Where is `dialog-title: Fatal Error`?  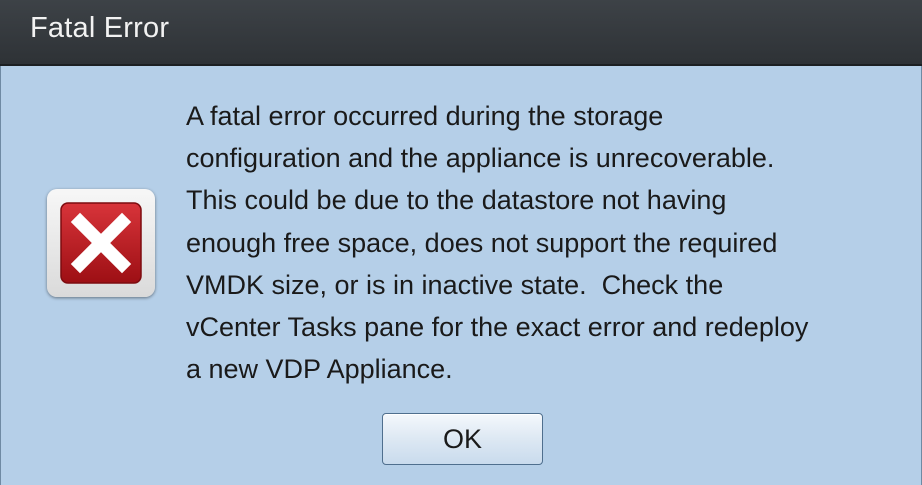
dialog-title: Fatal Error is located at coordinates (100, 28).